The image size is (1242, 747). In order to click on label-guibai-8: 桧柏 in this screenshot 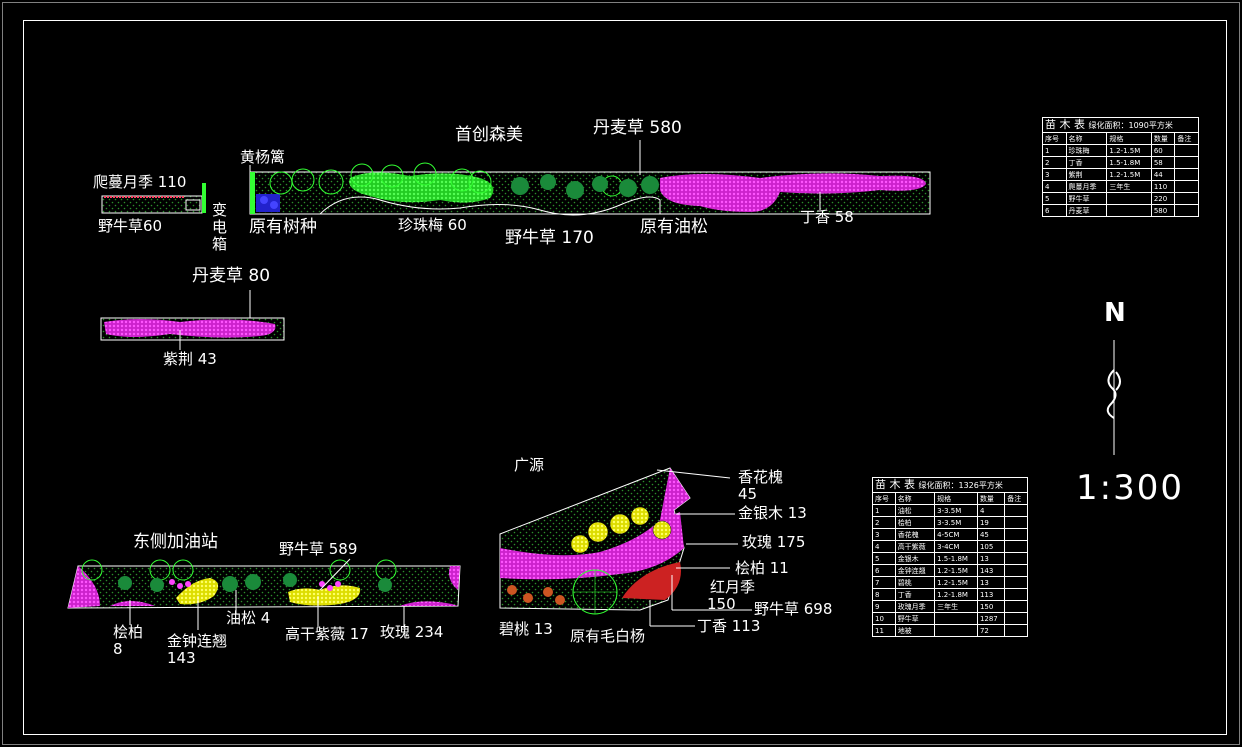, I will do `click(128, 632)`.